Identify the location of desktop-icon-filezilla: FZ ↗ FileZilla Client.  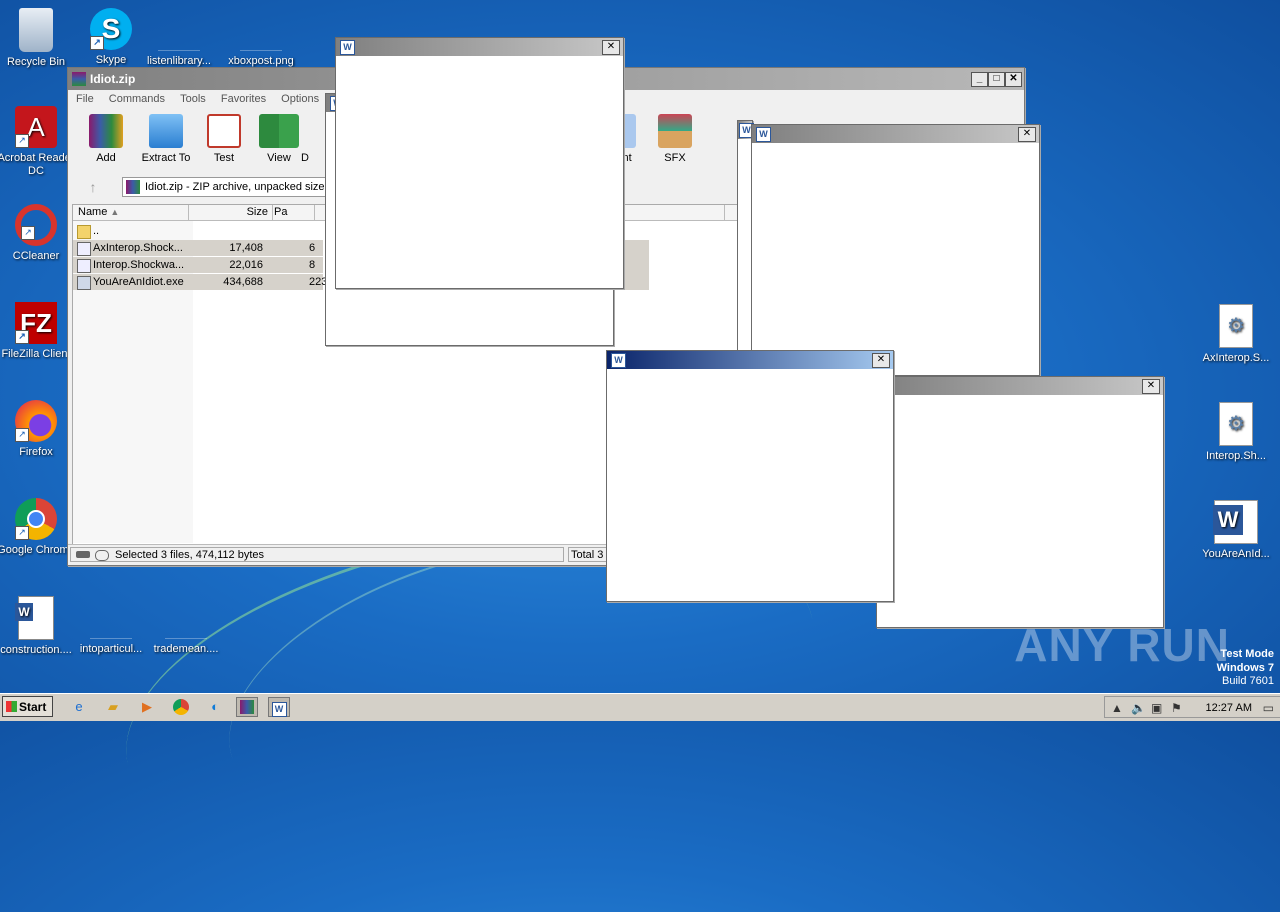
(38, 331).